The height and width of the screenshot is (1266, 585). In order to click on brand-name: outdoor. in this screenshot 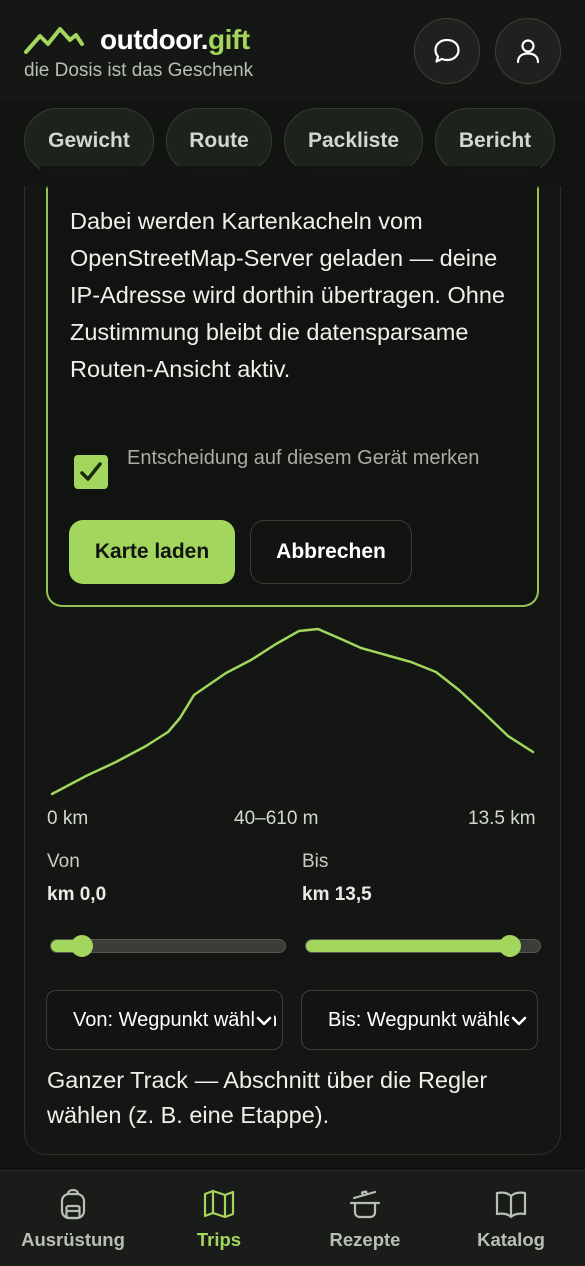, I will do `click(154, 39)`.